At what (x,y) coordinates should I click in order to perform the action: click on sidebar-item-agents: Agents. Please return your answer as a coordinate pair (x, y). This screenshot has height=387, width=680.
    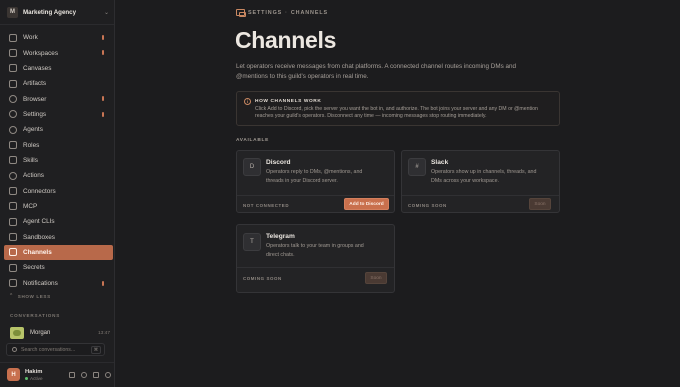
    Looking at the image, I should click on (58, 129).